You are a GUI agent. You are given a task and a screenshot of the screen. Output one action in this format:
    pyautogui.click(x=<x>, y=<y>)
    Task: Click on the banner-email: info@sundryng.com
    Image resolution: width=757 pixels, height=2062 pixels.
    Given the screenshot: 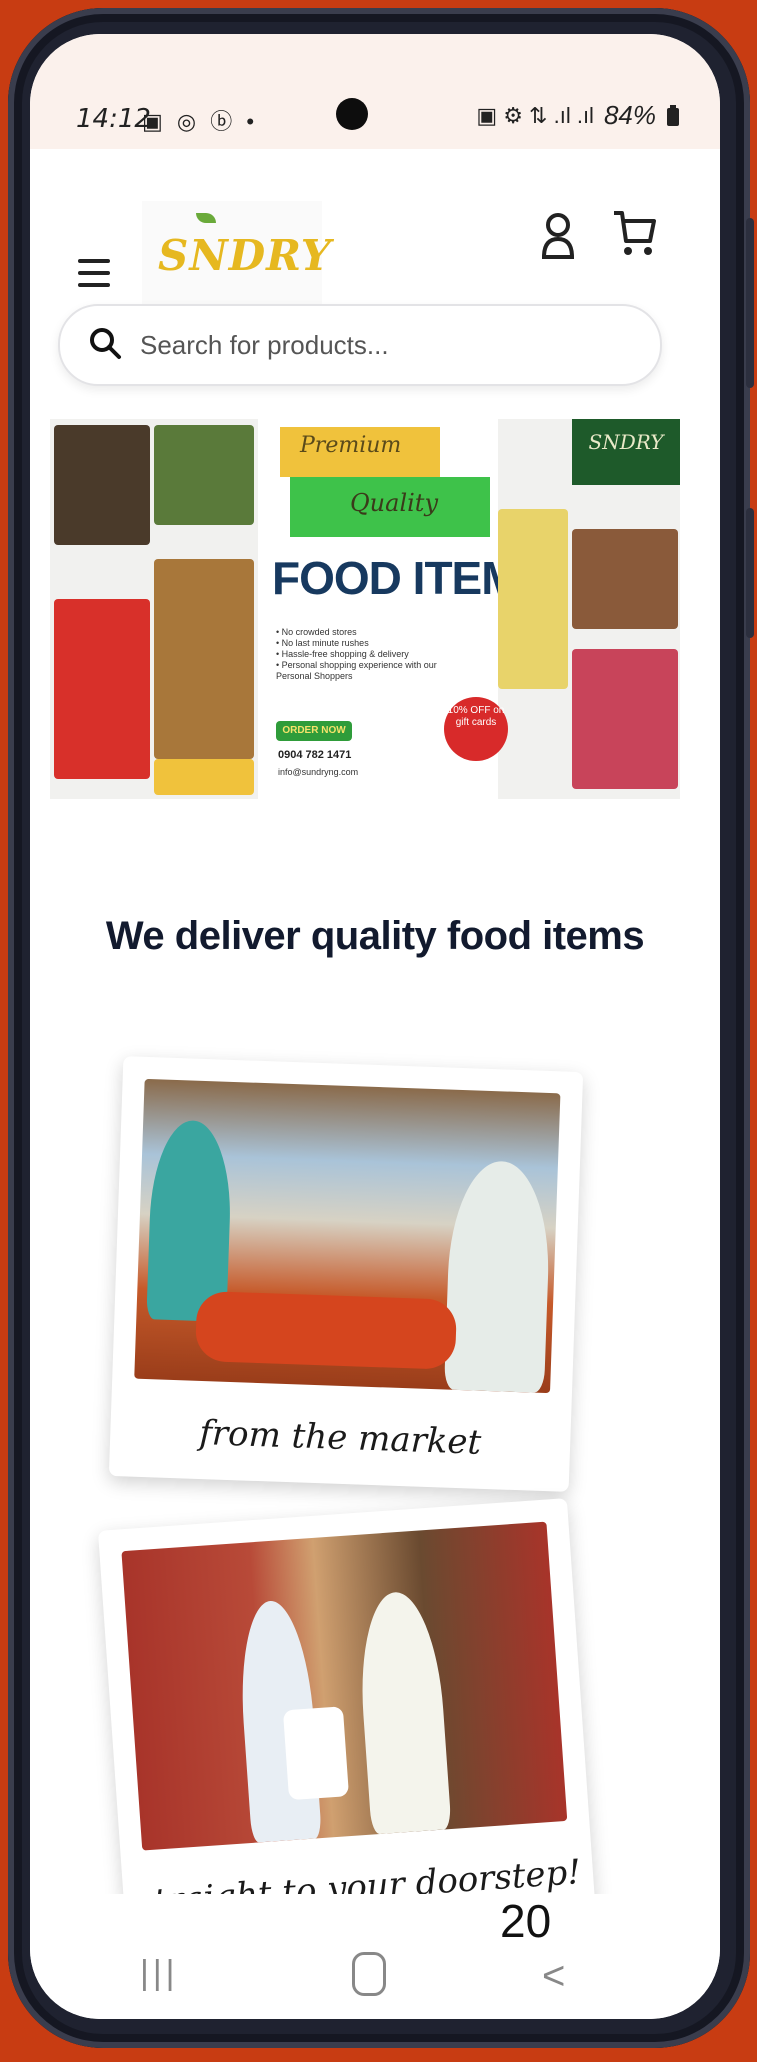 What is the action you would take?
    pyautogui.click(x=318, y=772)
    